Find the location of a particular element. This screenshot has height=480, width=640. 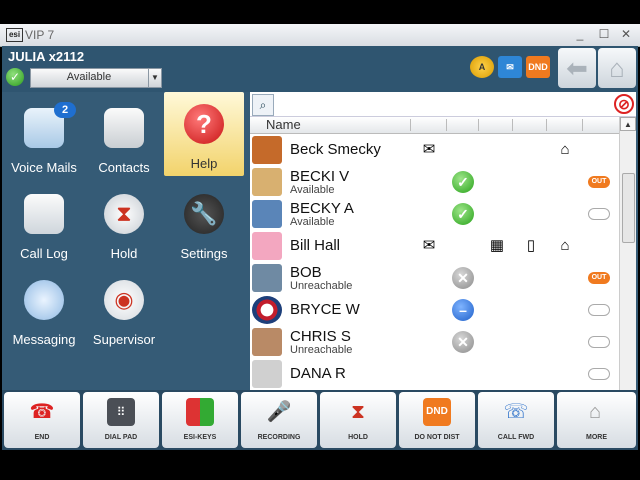

voice-mails-label: Voice Mails is located at coordinates (44, 167).